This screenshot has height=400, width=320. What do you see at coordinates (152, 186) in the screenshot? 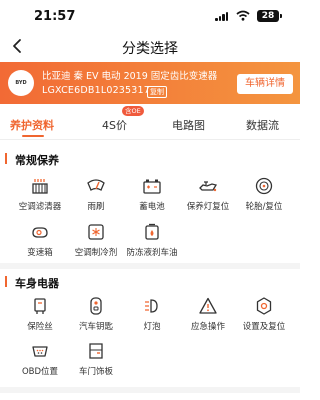
I see `battery-icon` at bounding box center [152, 186].